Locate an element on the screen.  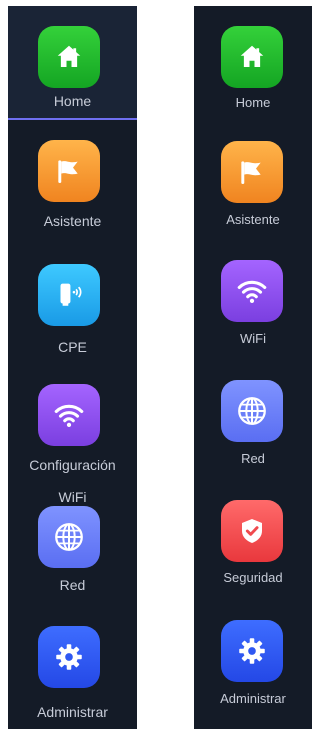
sidebar-item-label: Seguridad is located at coordinates (253, 577).